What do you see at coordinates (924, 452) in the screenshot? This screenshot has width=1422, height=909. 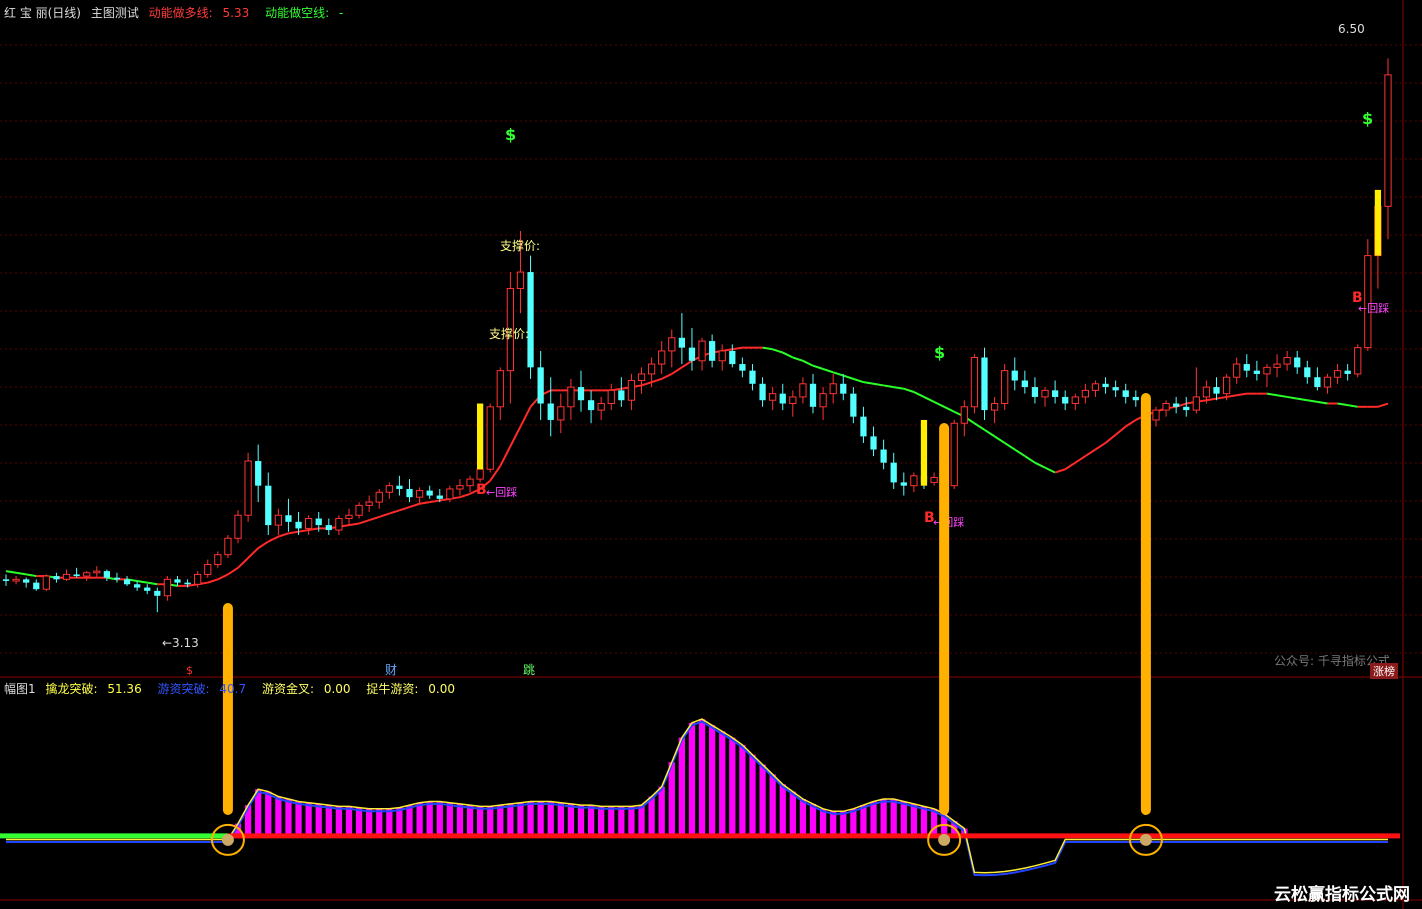 I see `signal-bar` at bounding box center [924, 452].